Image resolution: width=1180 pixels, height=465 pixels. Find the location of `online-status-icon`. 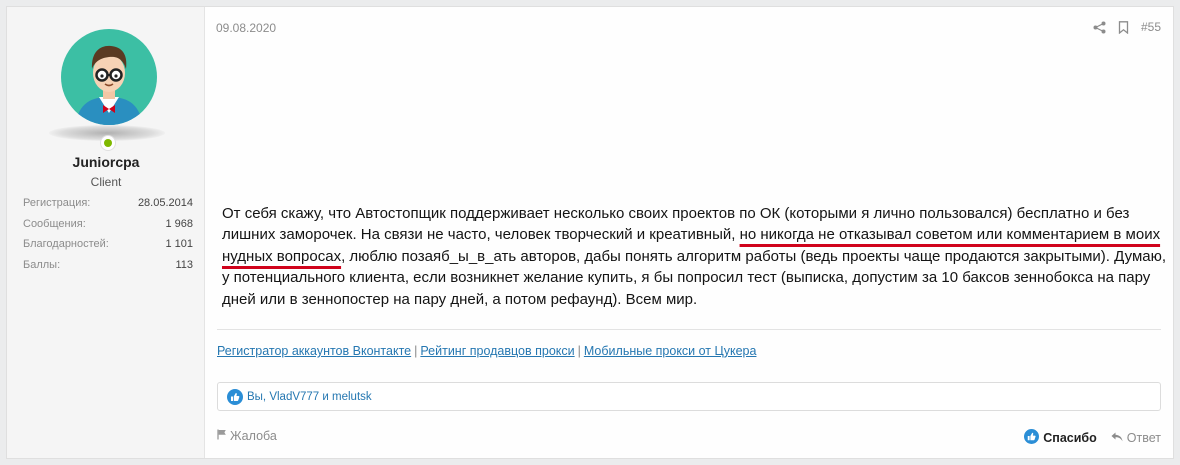

online-status-icon is located at coordinates (108, 143).